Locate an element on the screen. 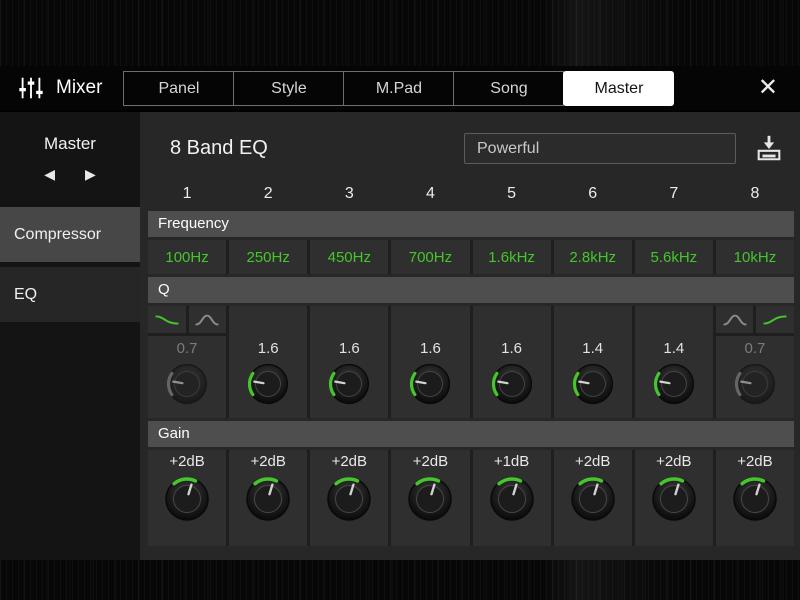  band-number: 2 is located at coordinates (268, 193).